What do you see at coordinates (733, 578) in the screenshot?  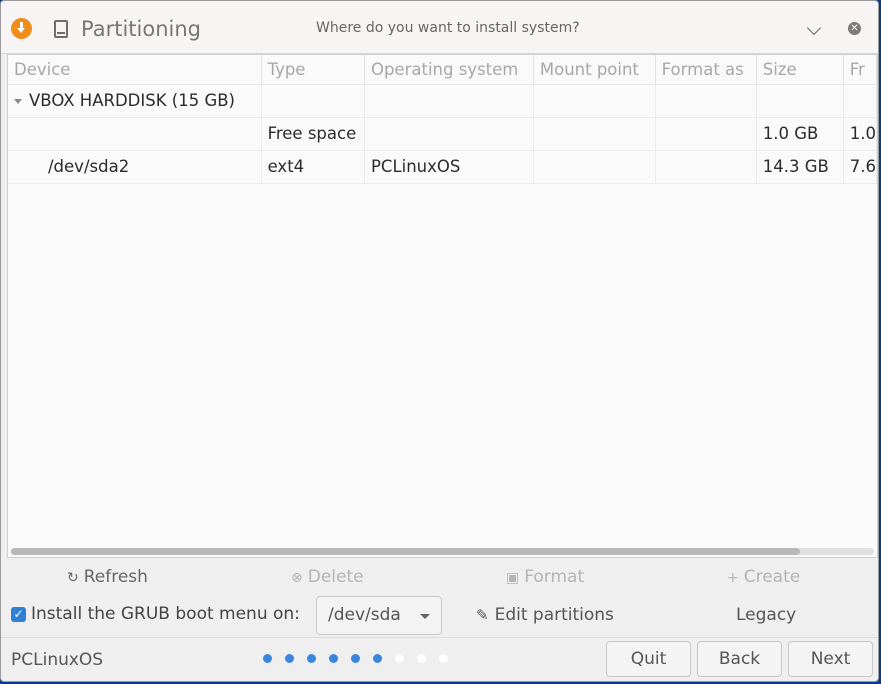 I see `plus-icon: +` at bounding box center [733, 578].